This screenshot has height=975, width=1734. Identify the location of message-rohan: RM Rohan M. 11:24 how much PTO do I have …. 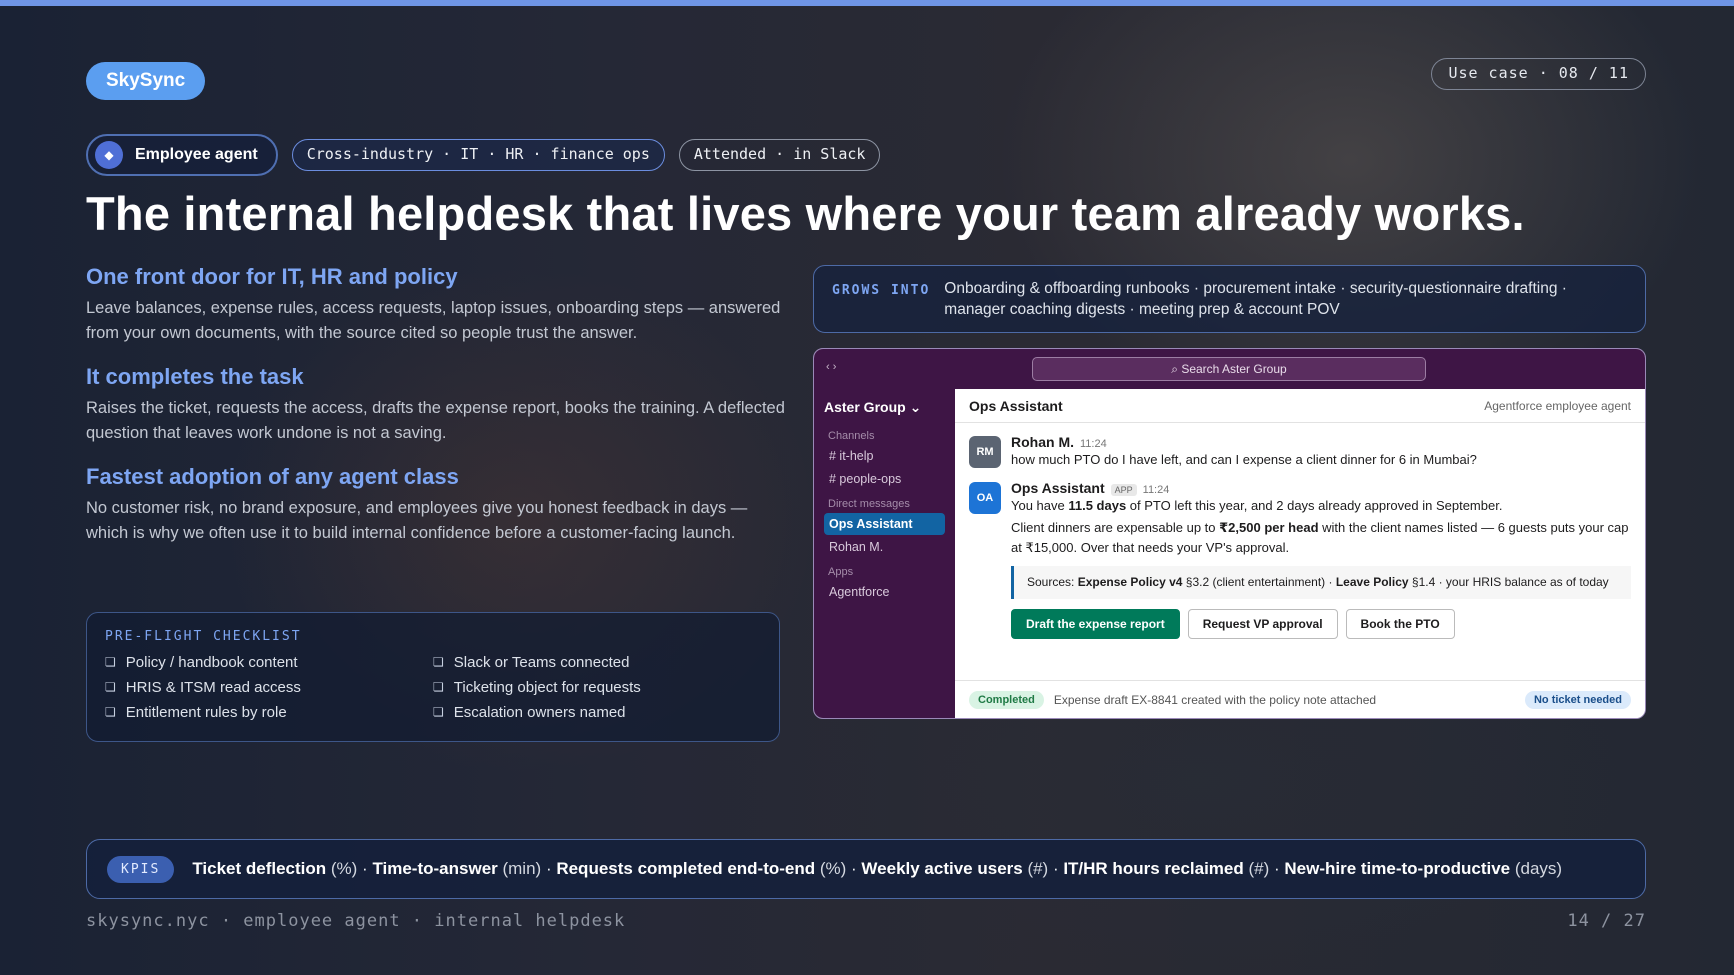
(1300, 452).